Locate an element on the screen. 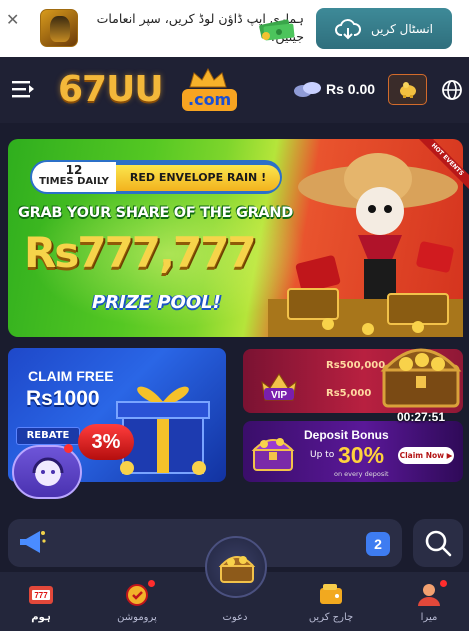  logo-text: 67UU is located at coordinates (111, 89).